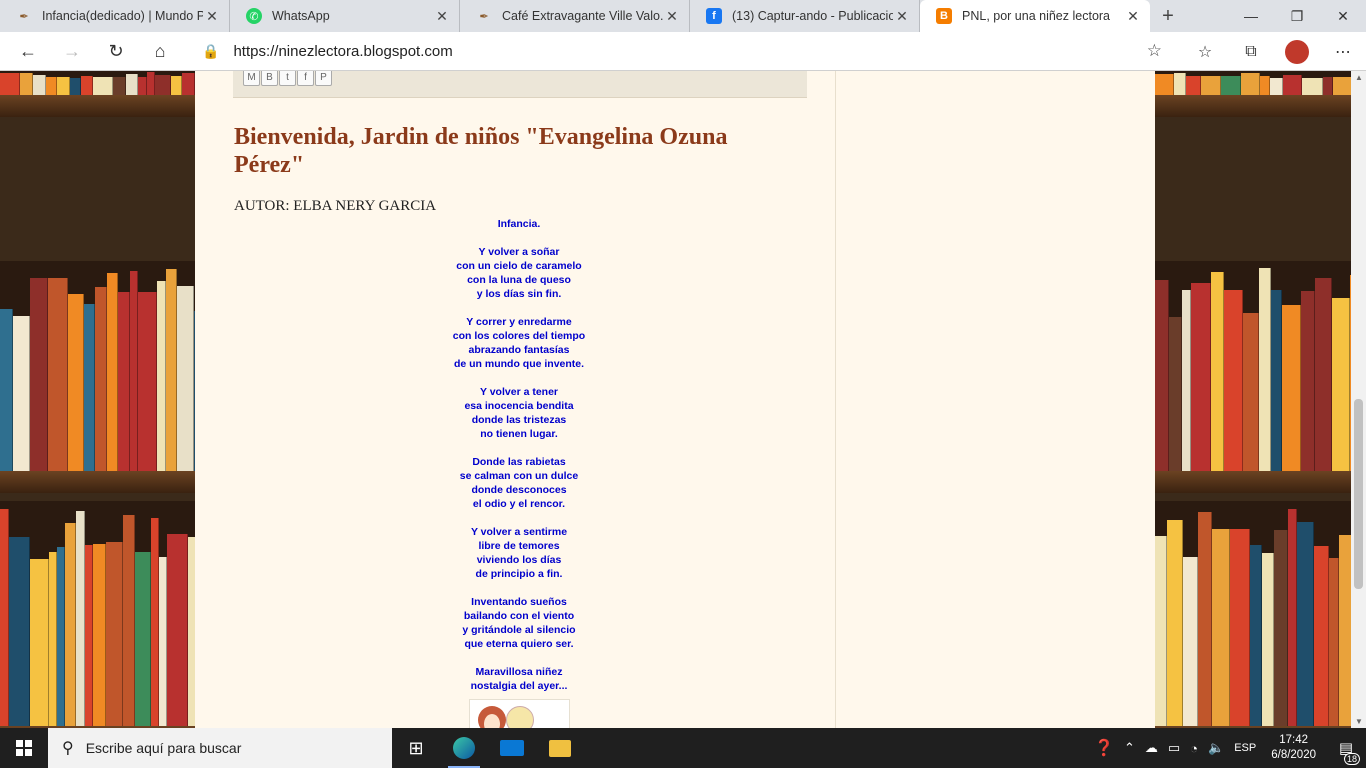  What do you see at coordinates (1194, 748) in the screenshot?
I see `wifi-icon: ◔` at bounding box center [1194, 748].